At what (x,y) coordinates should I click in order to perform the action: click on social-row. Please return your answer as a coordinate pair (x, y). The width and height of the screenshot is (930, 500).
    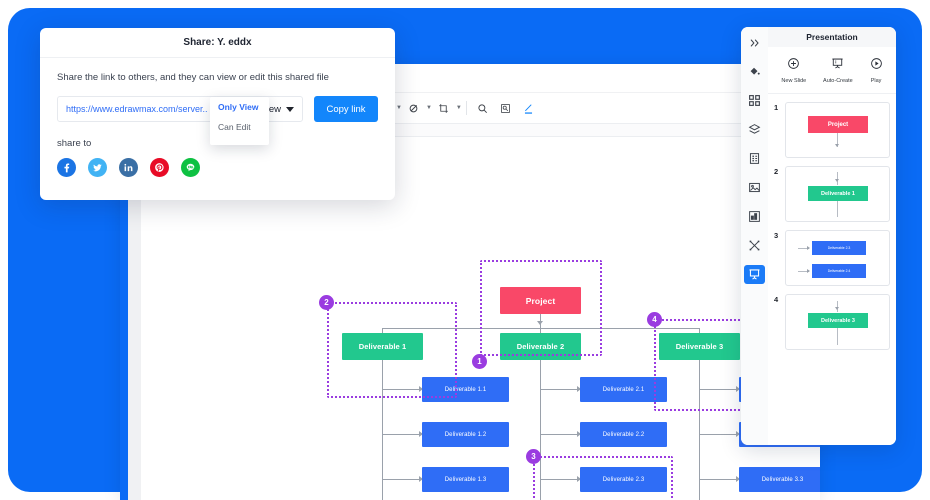
    Looking at the image, I should click on (217, 167).